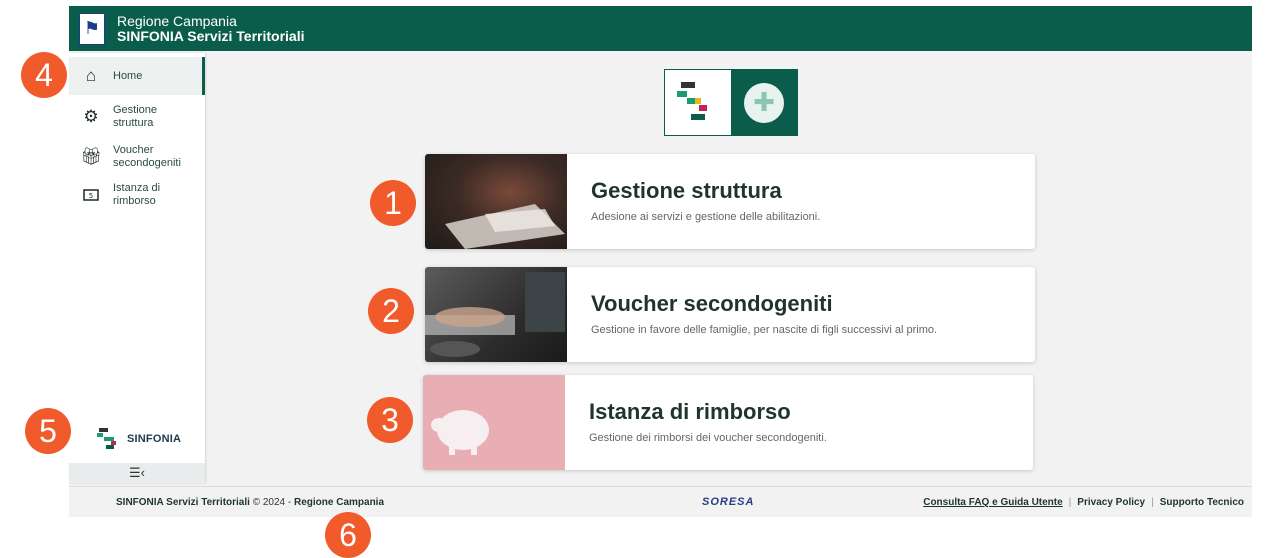 This screenshot has width=1266, height=558. I want to click on sidebar-item-label: Istanza di rimborso, so click(137, 194).